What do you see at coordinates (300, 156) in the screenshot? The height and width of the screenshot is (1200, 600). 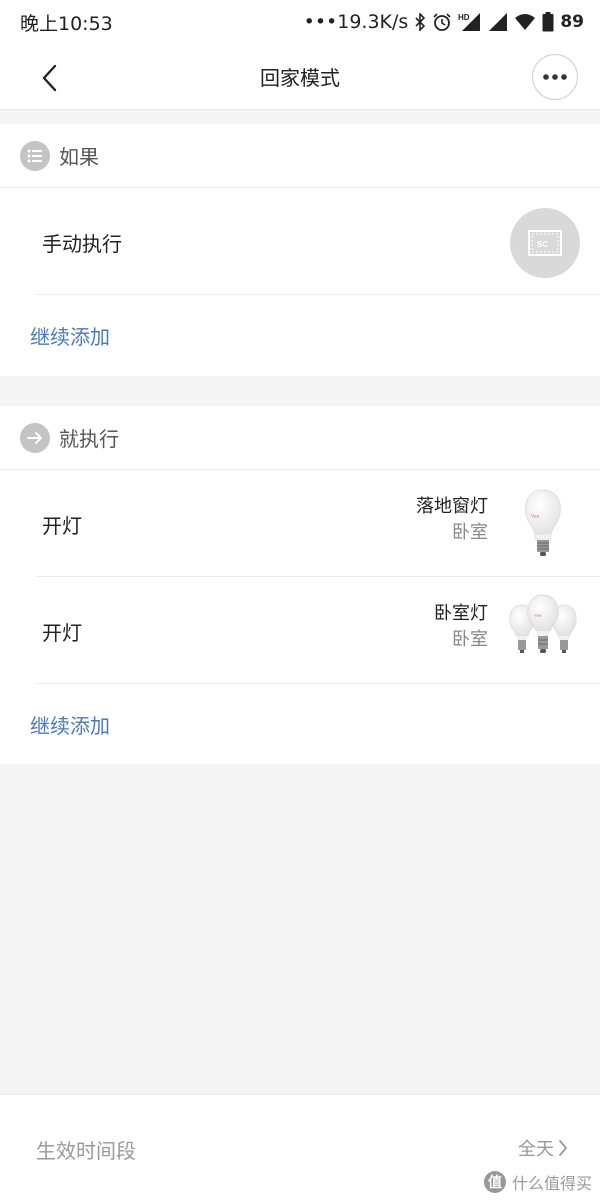 I see `if-section-header: 如果` at bounding box center [300, 156].